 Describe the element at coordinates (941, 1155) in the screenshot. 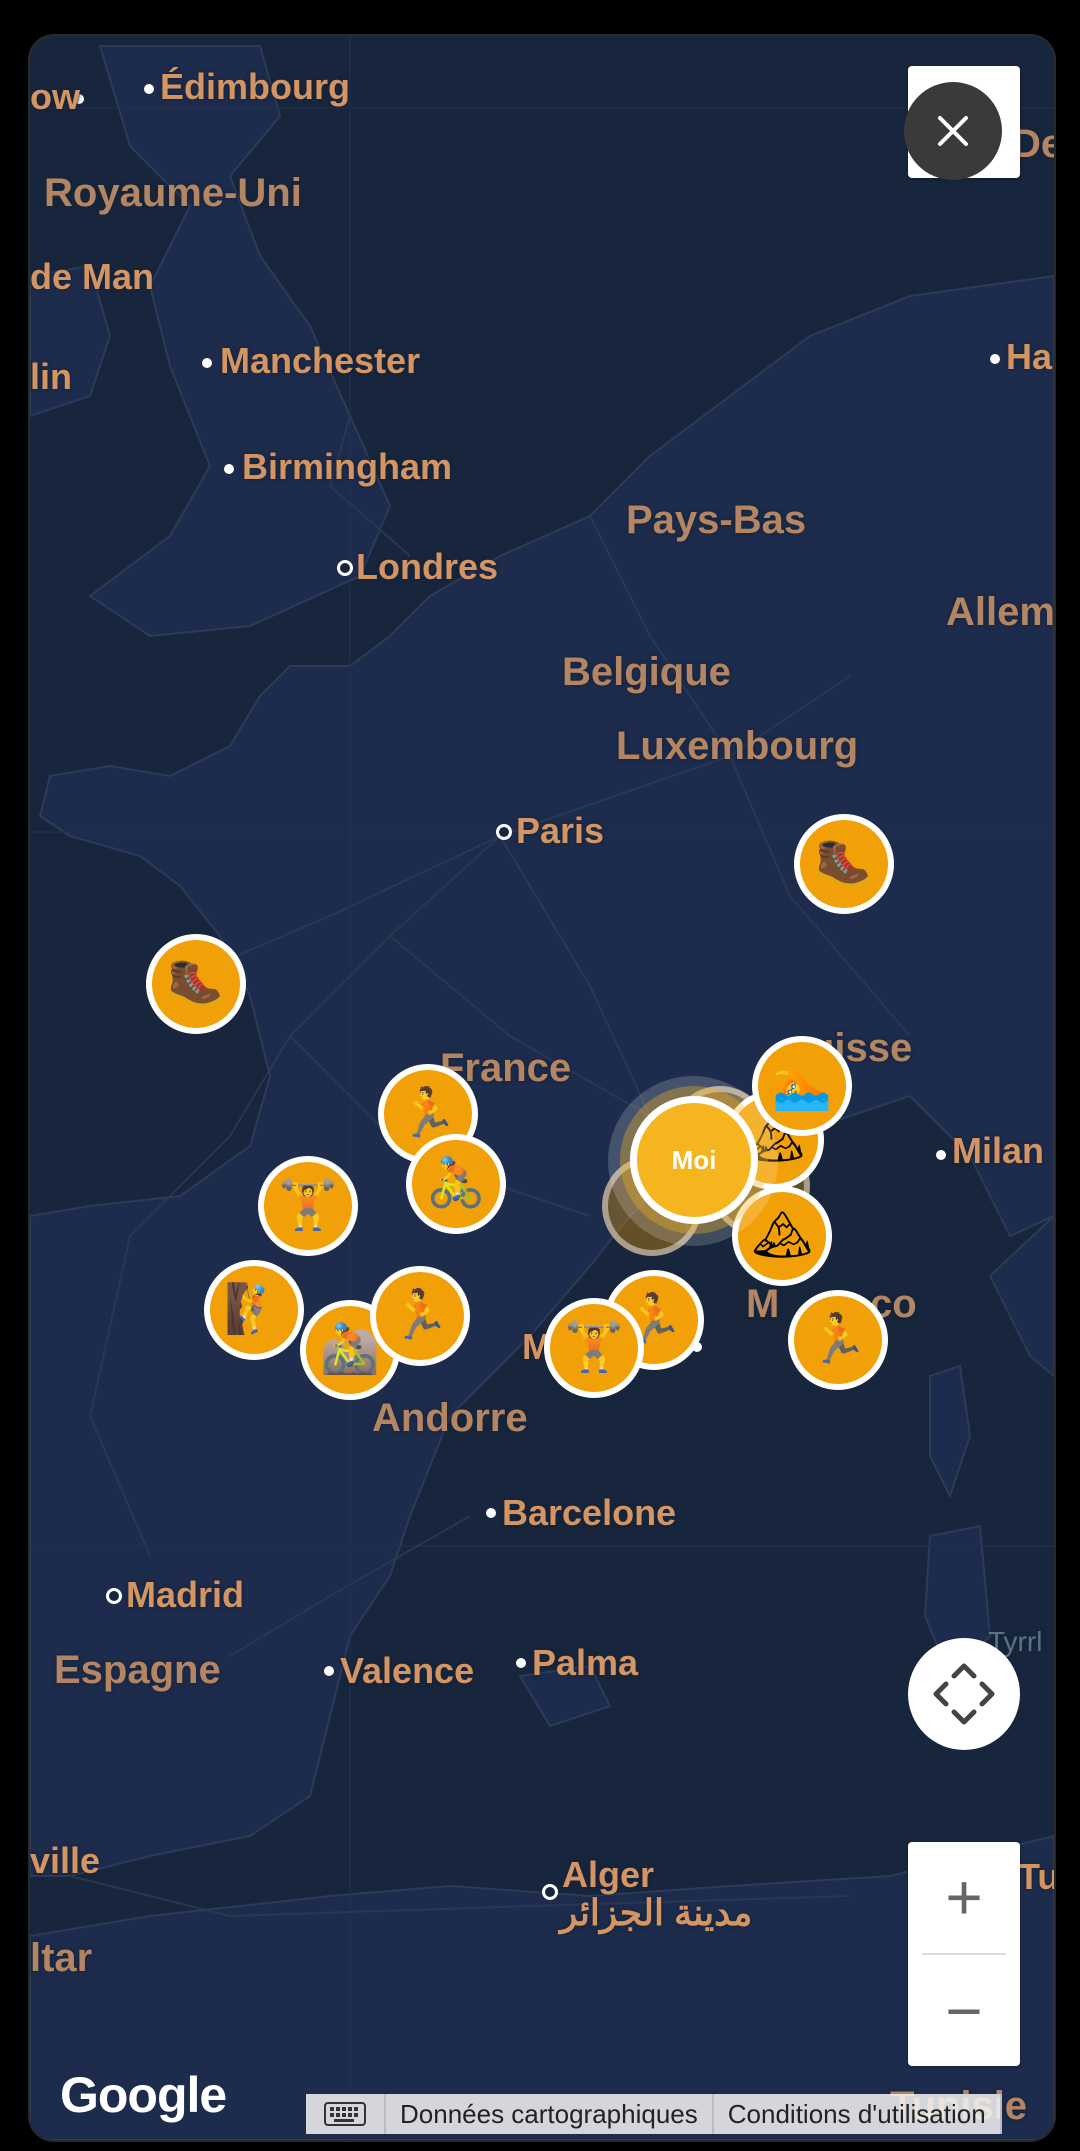

I see `milan-dot` at that location.